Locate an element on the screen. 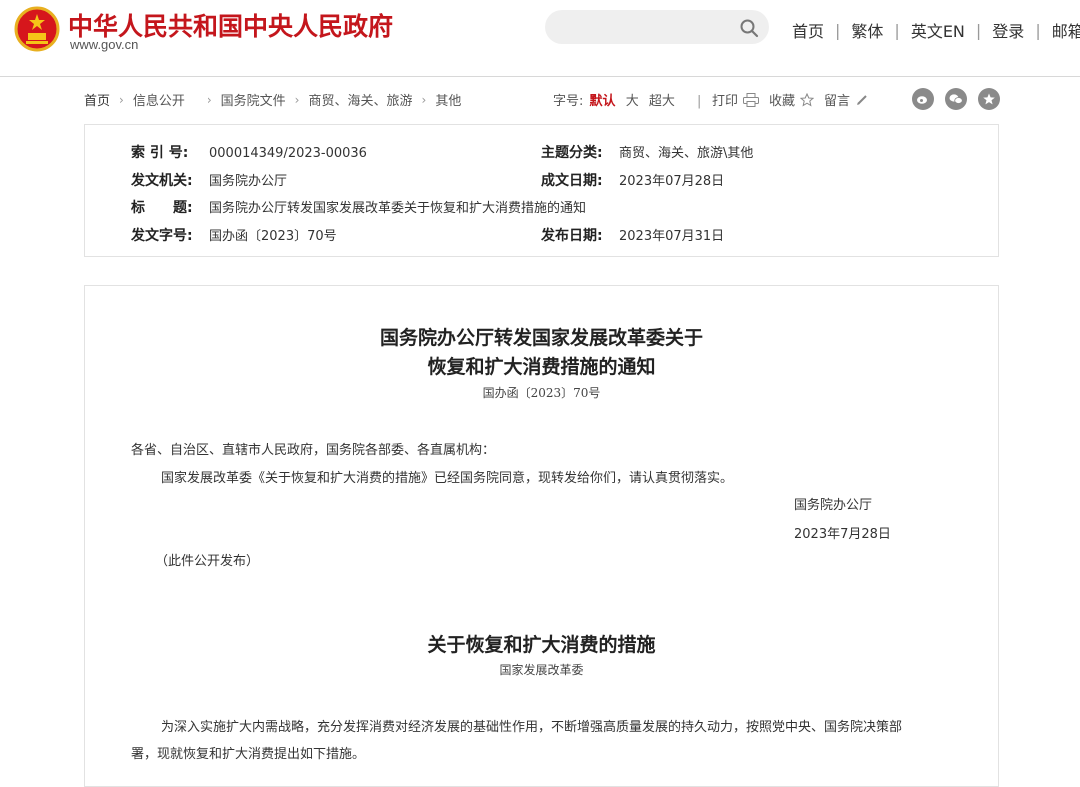  article-signature: 国务院办公厅 is located at coordinates (833, 505).